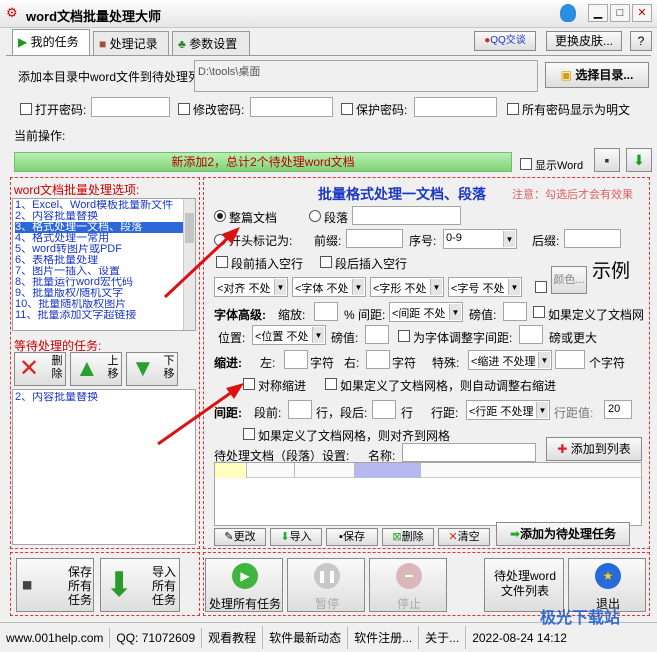 Image resolution: width=657 pixels, height=652 pixels. Describe the element at coordinates (245, 576) in the screenshot. I see `play-icon: ▶` at that location.